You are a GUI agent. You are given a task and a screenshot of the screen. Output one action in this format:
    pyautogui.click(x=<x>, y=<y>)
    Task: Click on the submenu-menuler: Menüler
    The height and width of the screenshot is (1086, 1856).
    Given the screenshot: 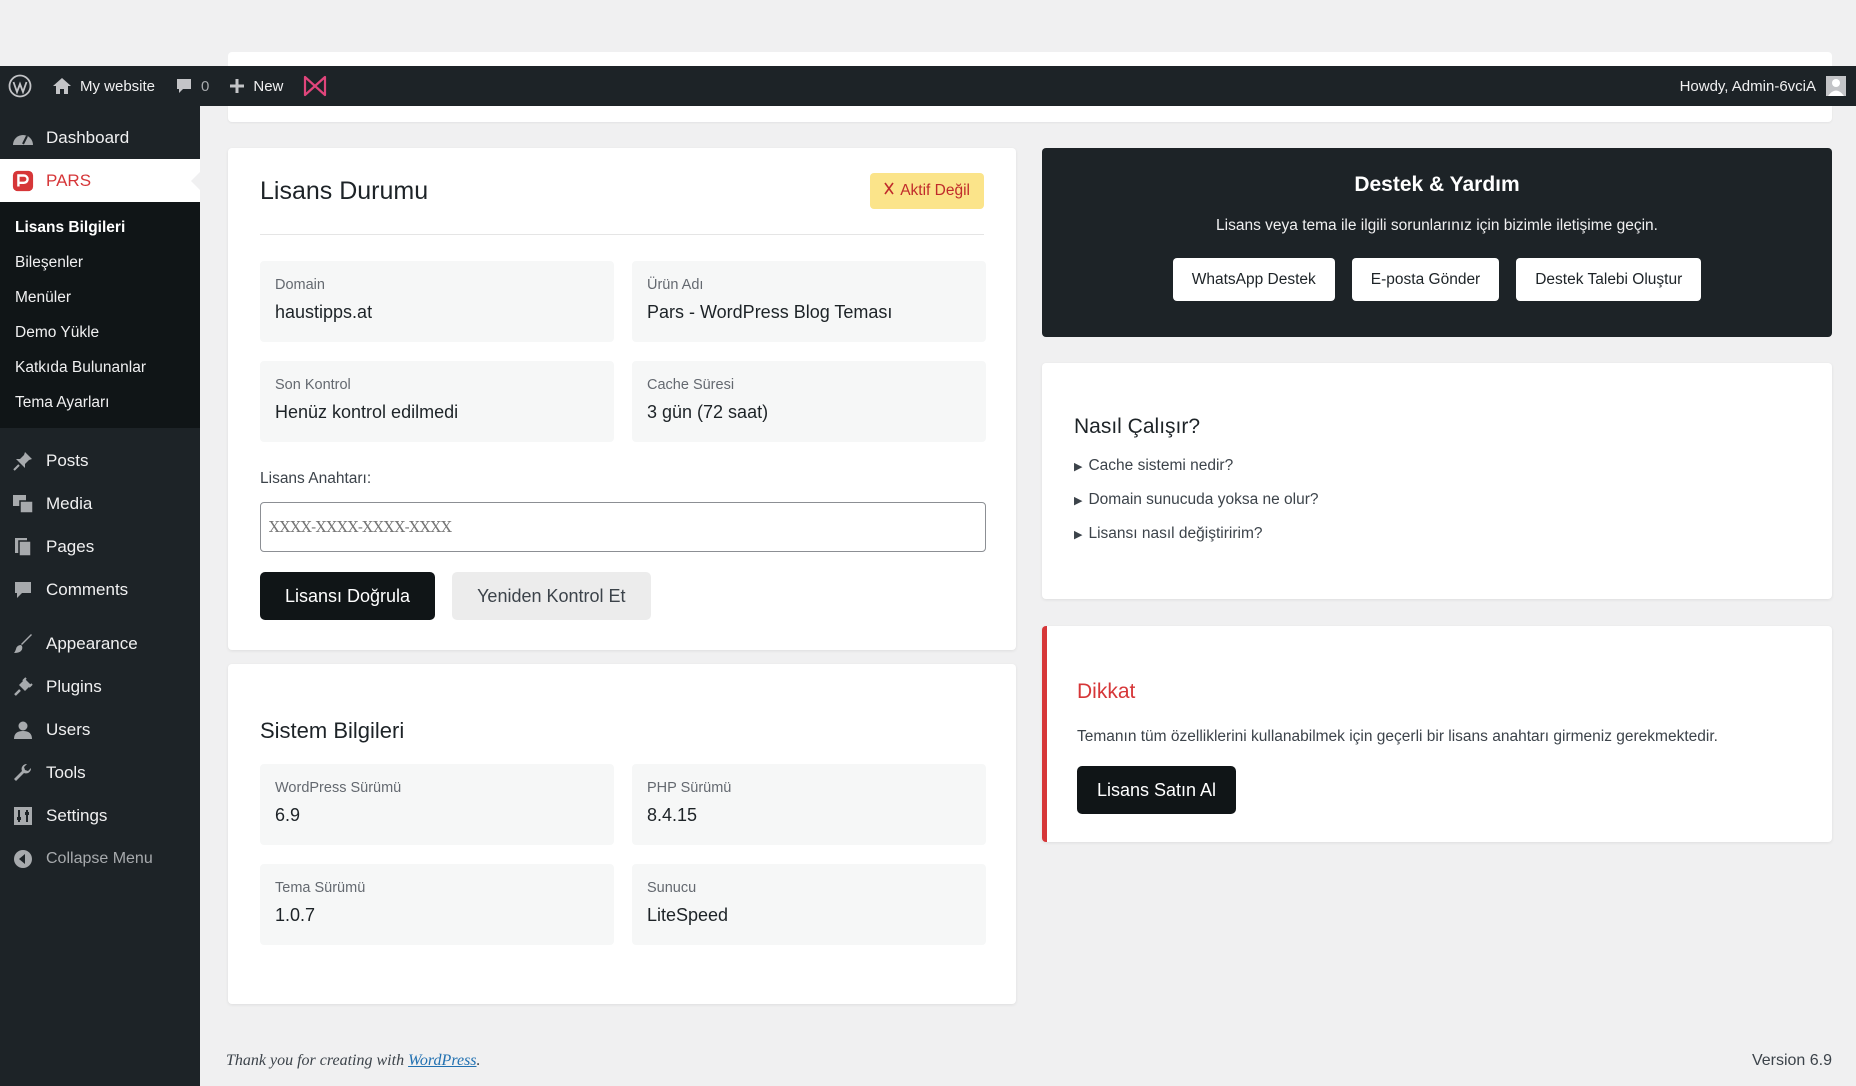 What is the action you would take?
    pyautogui.click(x=100, y=297)
    